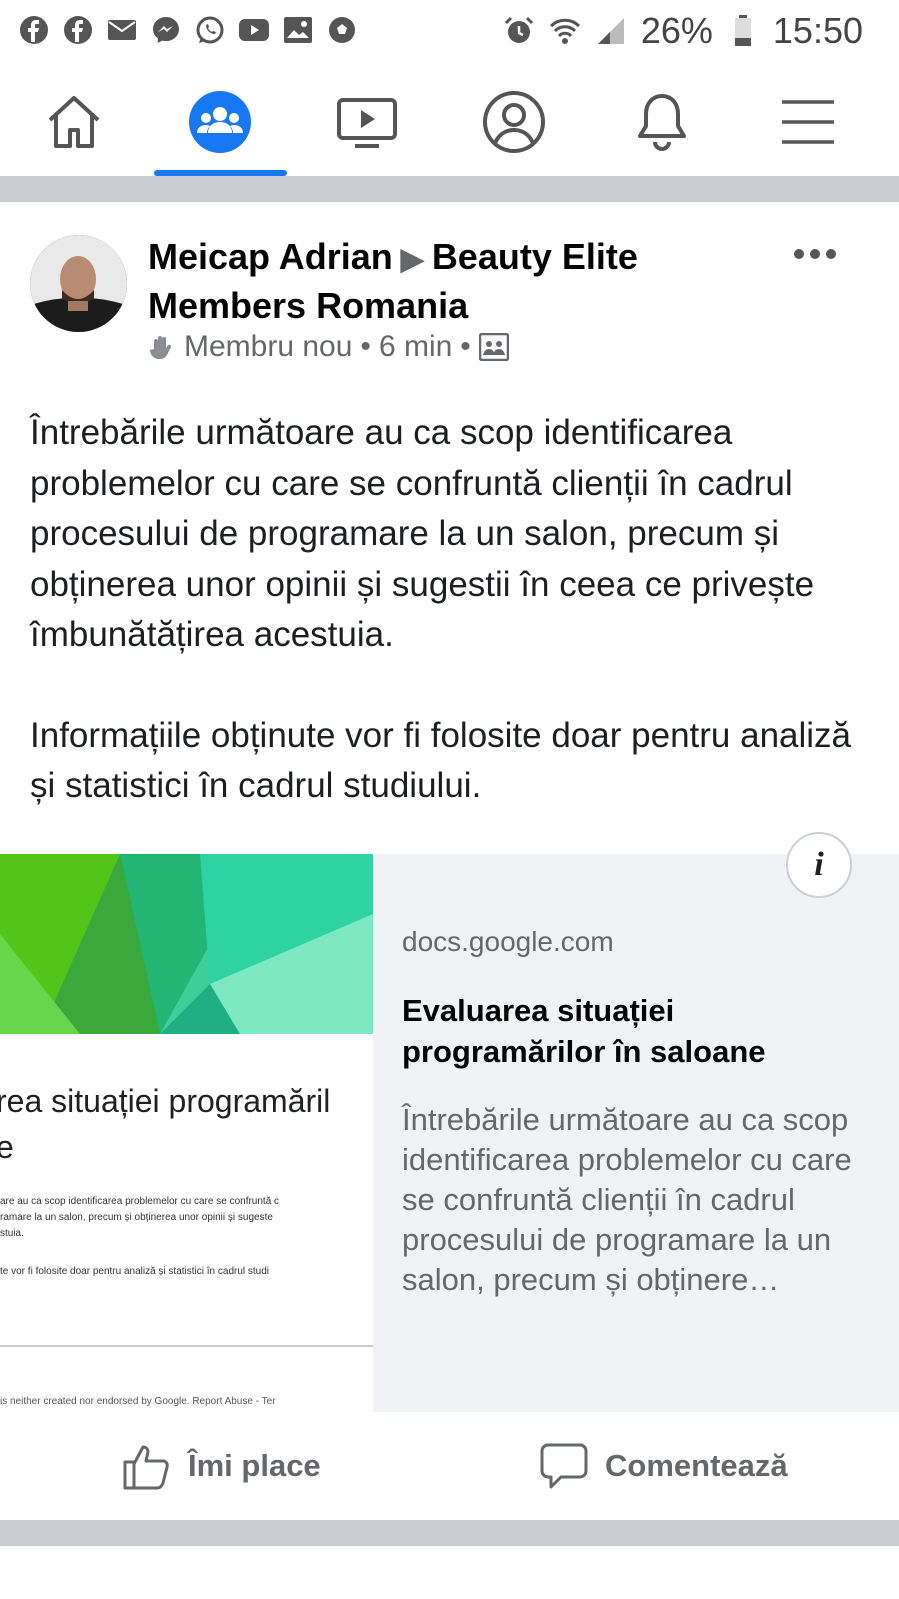 This screenshot has width=899, height=1599. I want to click on nav-groups, so click(220, 122).